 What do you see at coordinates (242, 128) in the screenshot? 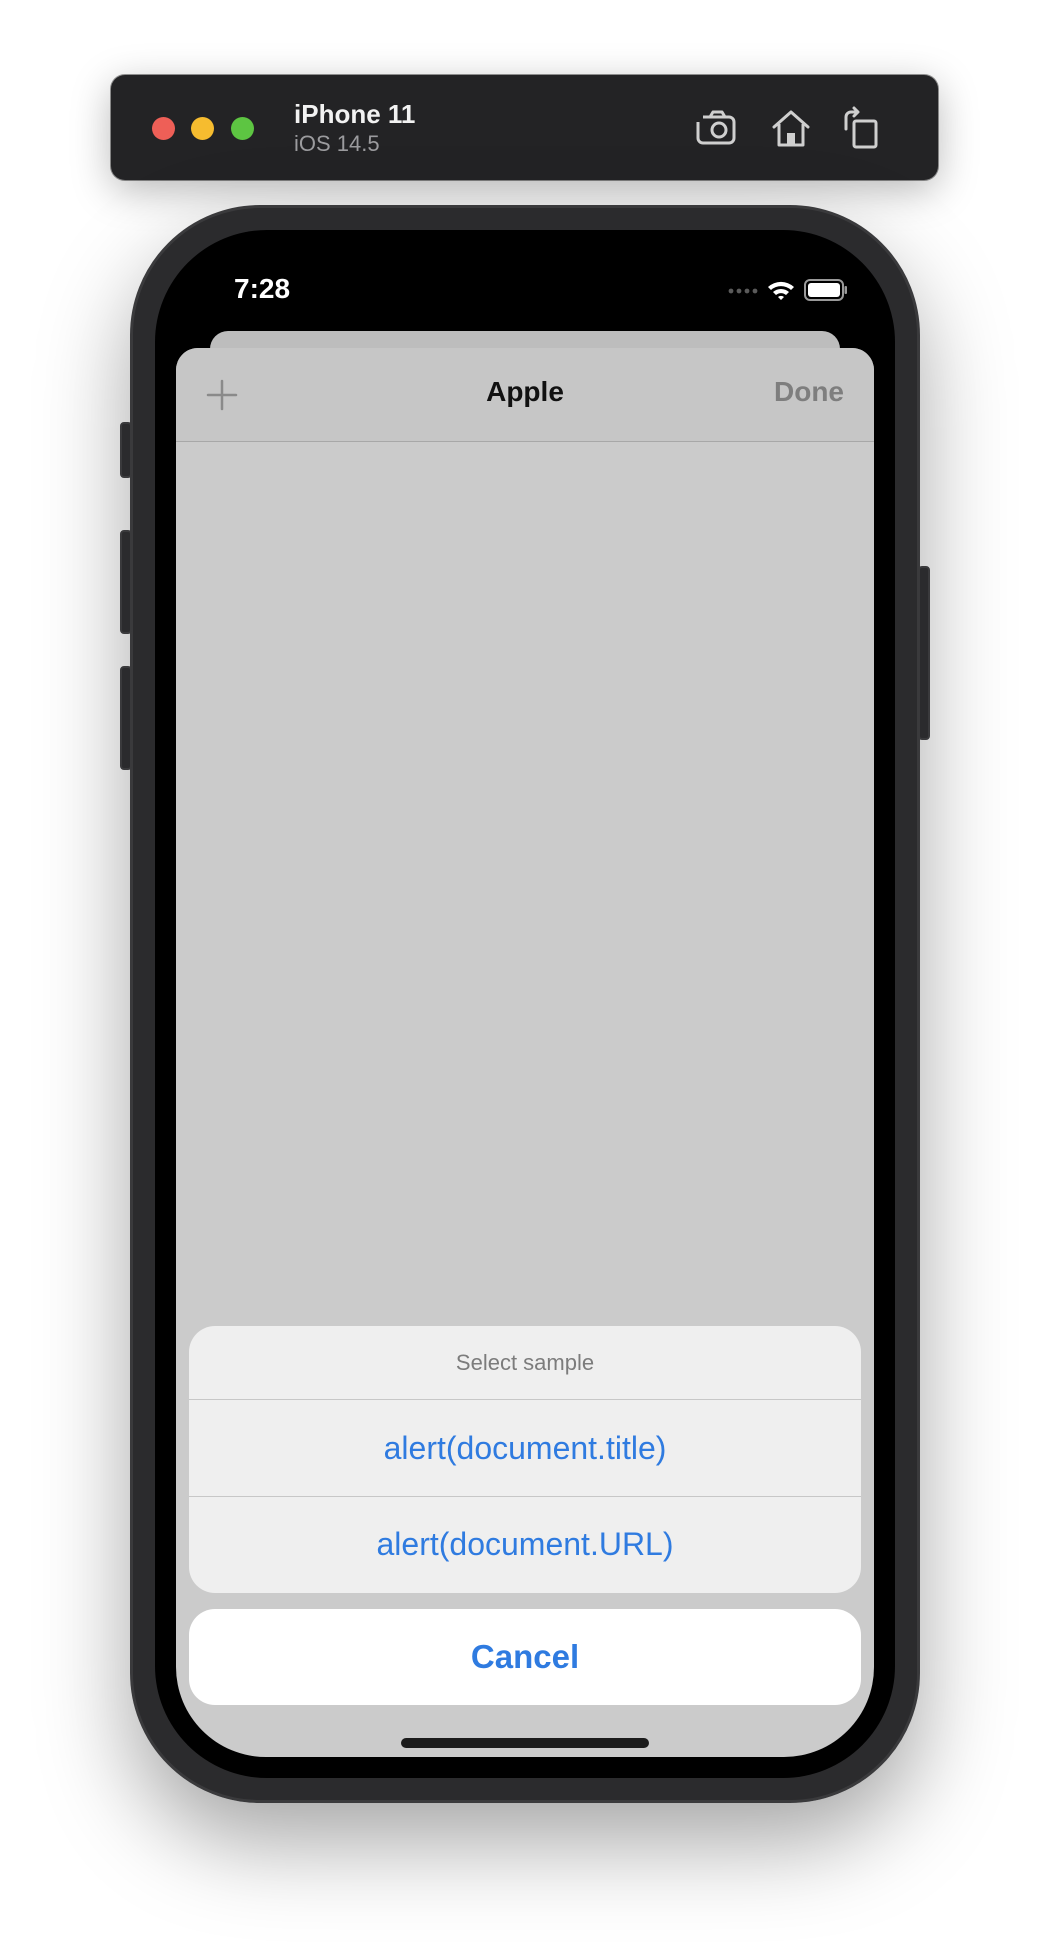
I see `zoom-window-button` at bounding box center [242, 128].